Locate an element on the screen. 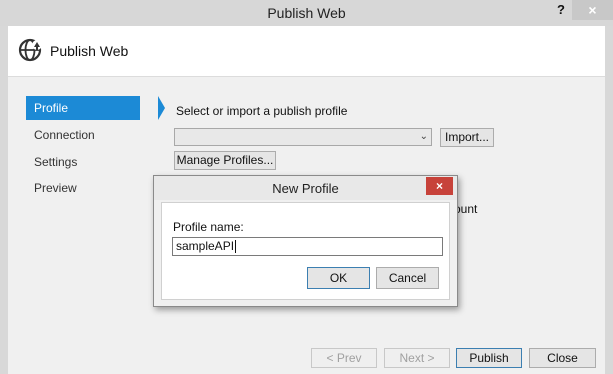 This screenshot has height=374, width=613. nav-item-profile: Profile is located at coordinates (95, 108).